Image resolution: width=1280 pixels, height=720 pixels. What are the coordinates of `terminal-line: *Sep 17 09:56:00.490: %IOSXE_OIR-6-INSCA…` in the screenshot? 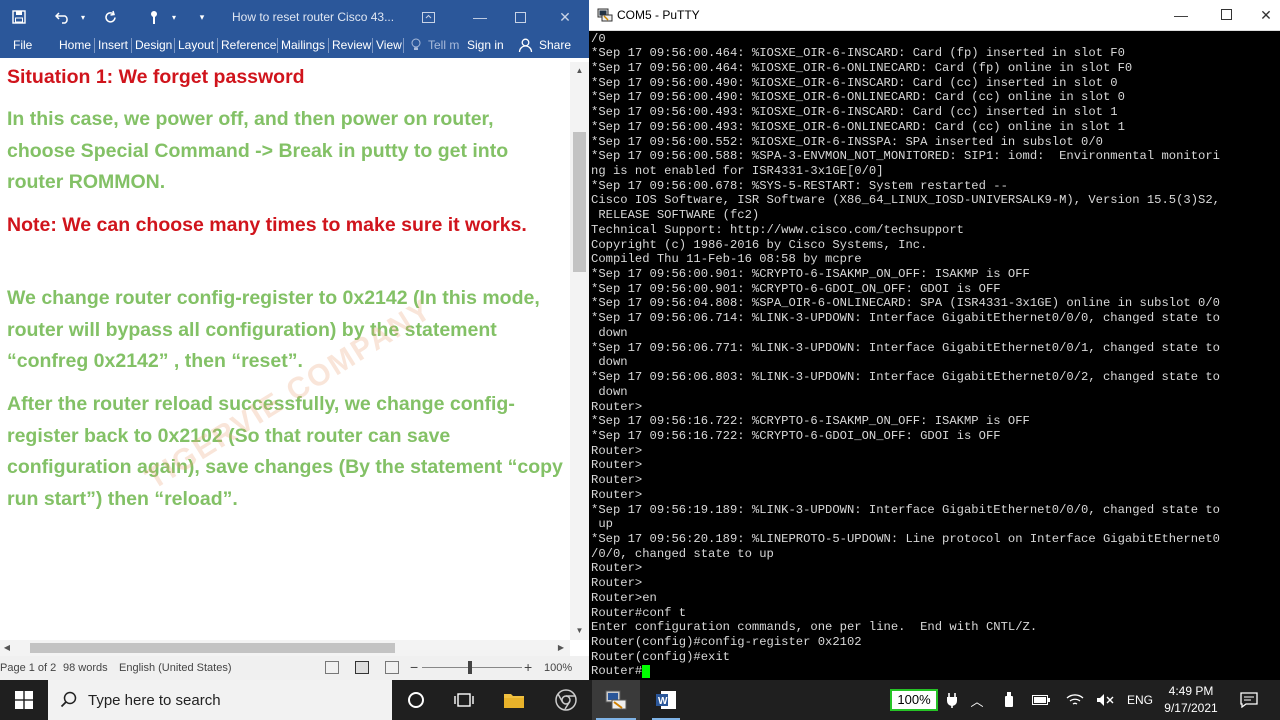 It's located at (854, 82).